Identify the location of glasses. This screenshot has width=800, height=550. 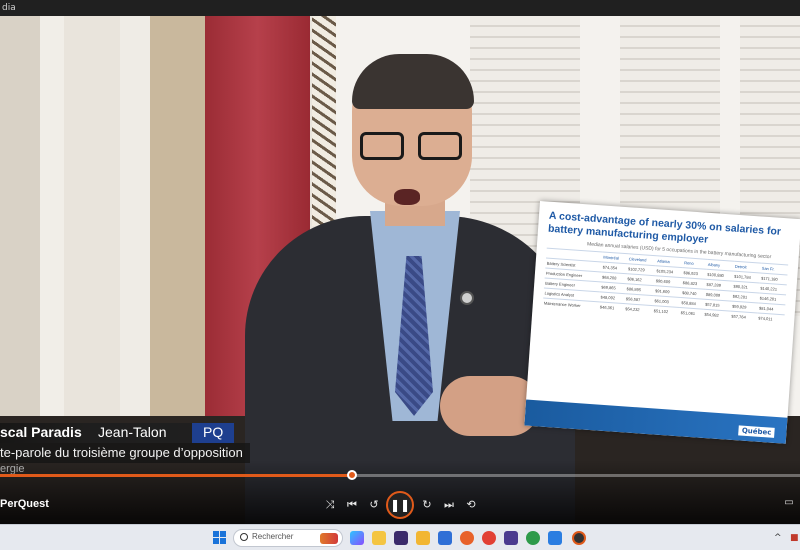
(414, 147).